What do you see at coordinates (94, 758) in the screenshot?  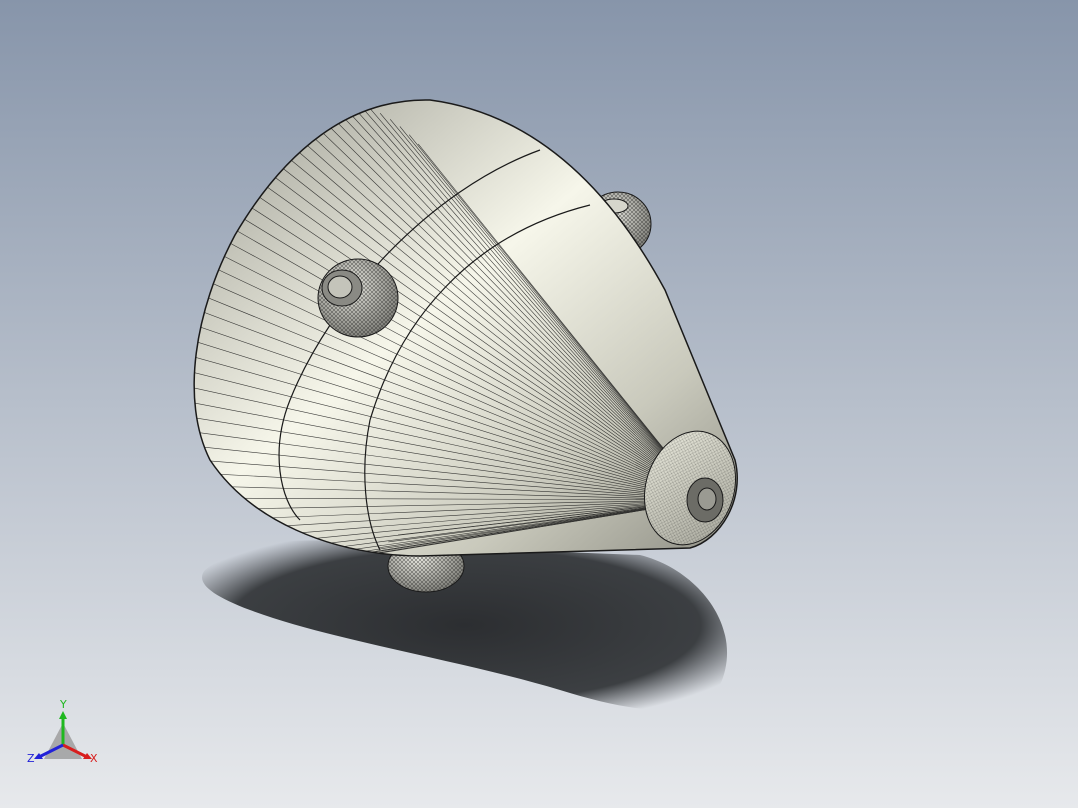 I see `triad-x-label: X` at bounding box center [94, 758].